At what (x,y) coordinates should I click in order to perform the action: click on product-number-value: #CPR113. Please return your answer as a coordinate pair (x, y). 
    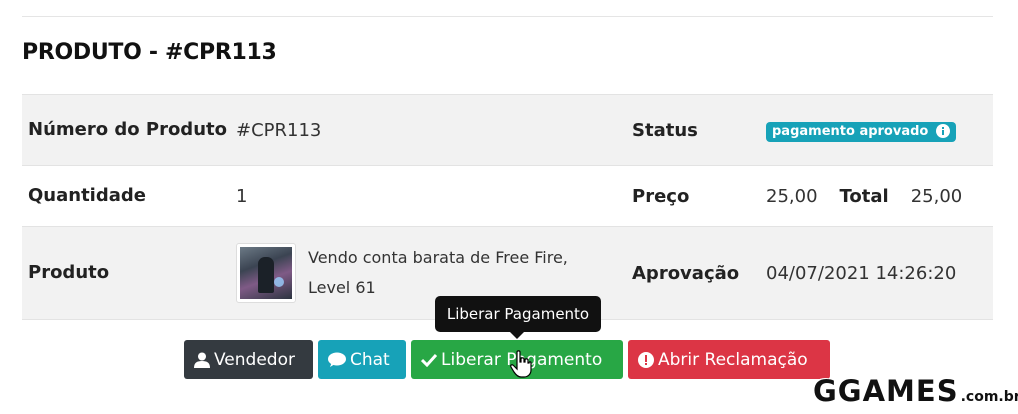
    Looking at the image, I should click on (279, 130).